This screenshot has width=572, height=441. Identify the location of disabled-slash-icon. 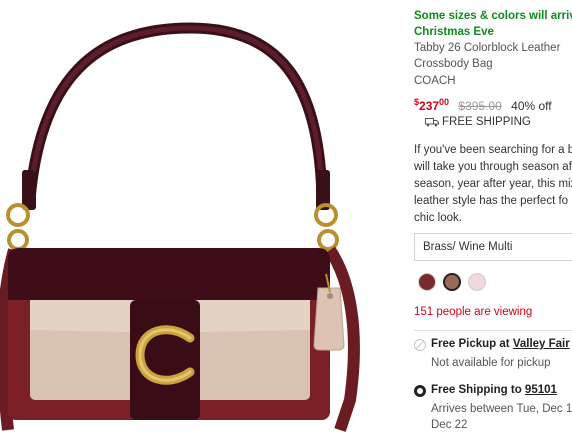
(420, 345).